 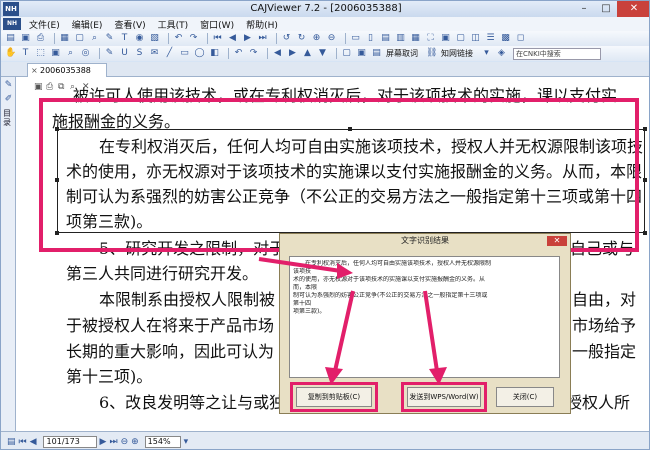 What do you see at coordinates (385, 38) in the screenshot?
I see `single-page-icon: ▤` at bounding box center [385, 38].